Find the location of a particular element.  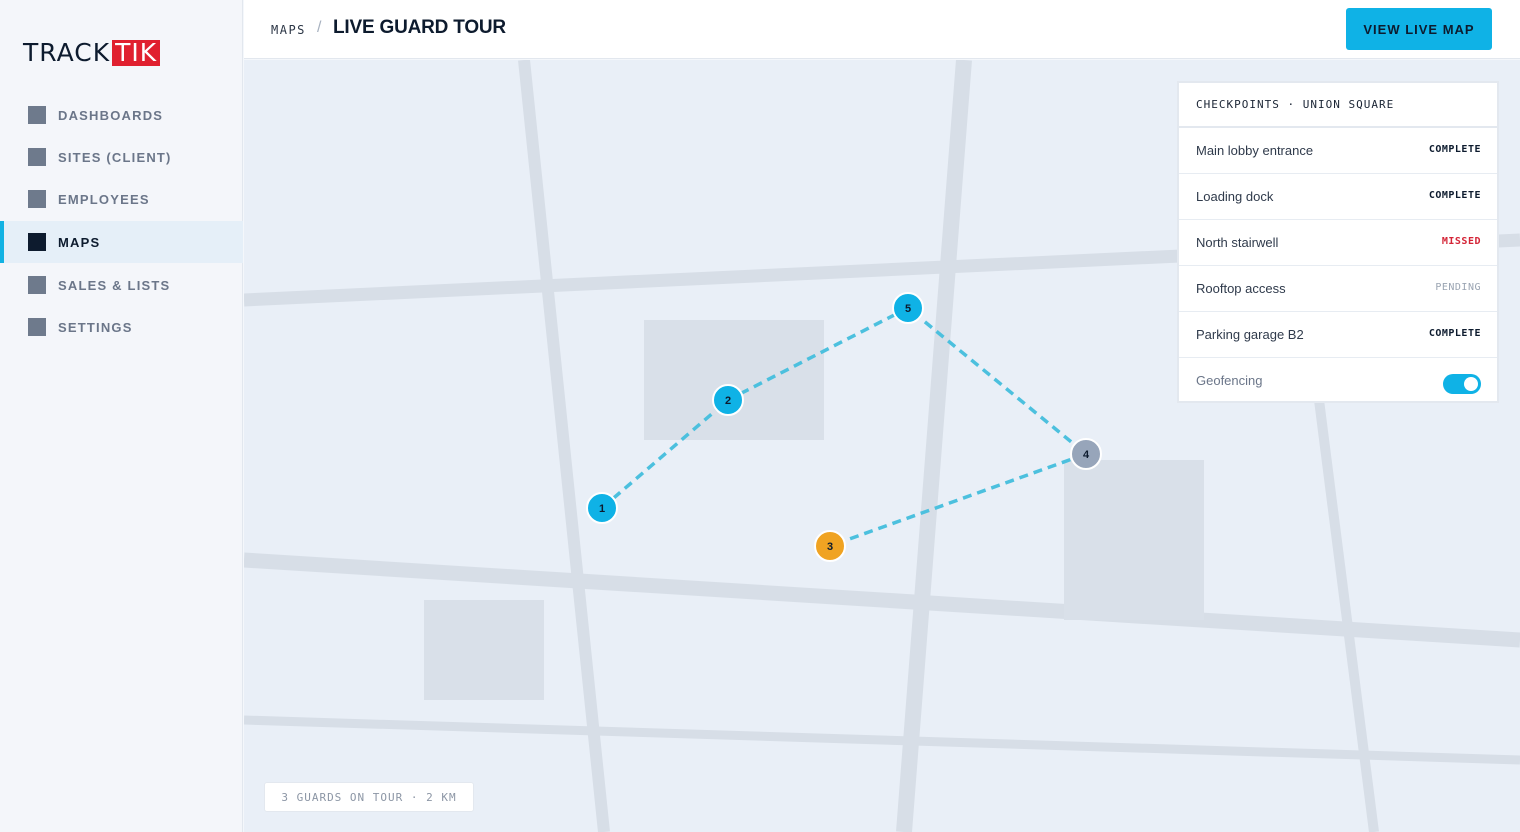

tracktik-logo: TRACK TIK is located at coordinates (92, 52).